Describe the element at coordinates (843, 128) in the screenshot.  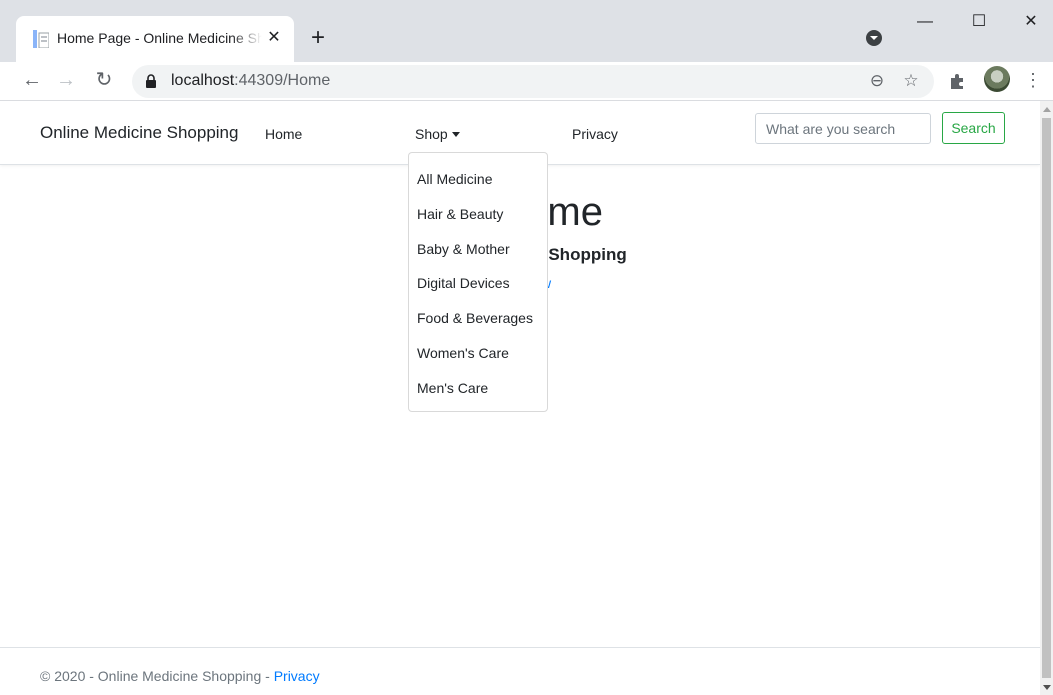
I see `search-input` at that location.